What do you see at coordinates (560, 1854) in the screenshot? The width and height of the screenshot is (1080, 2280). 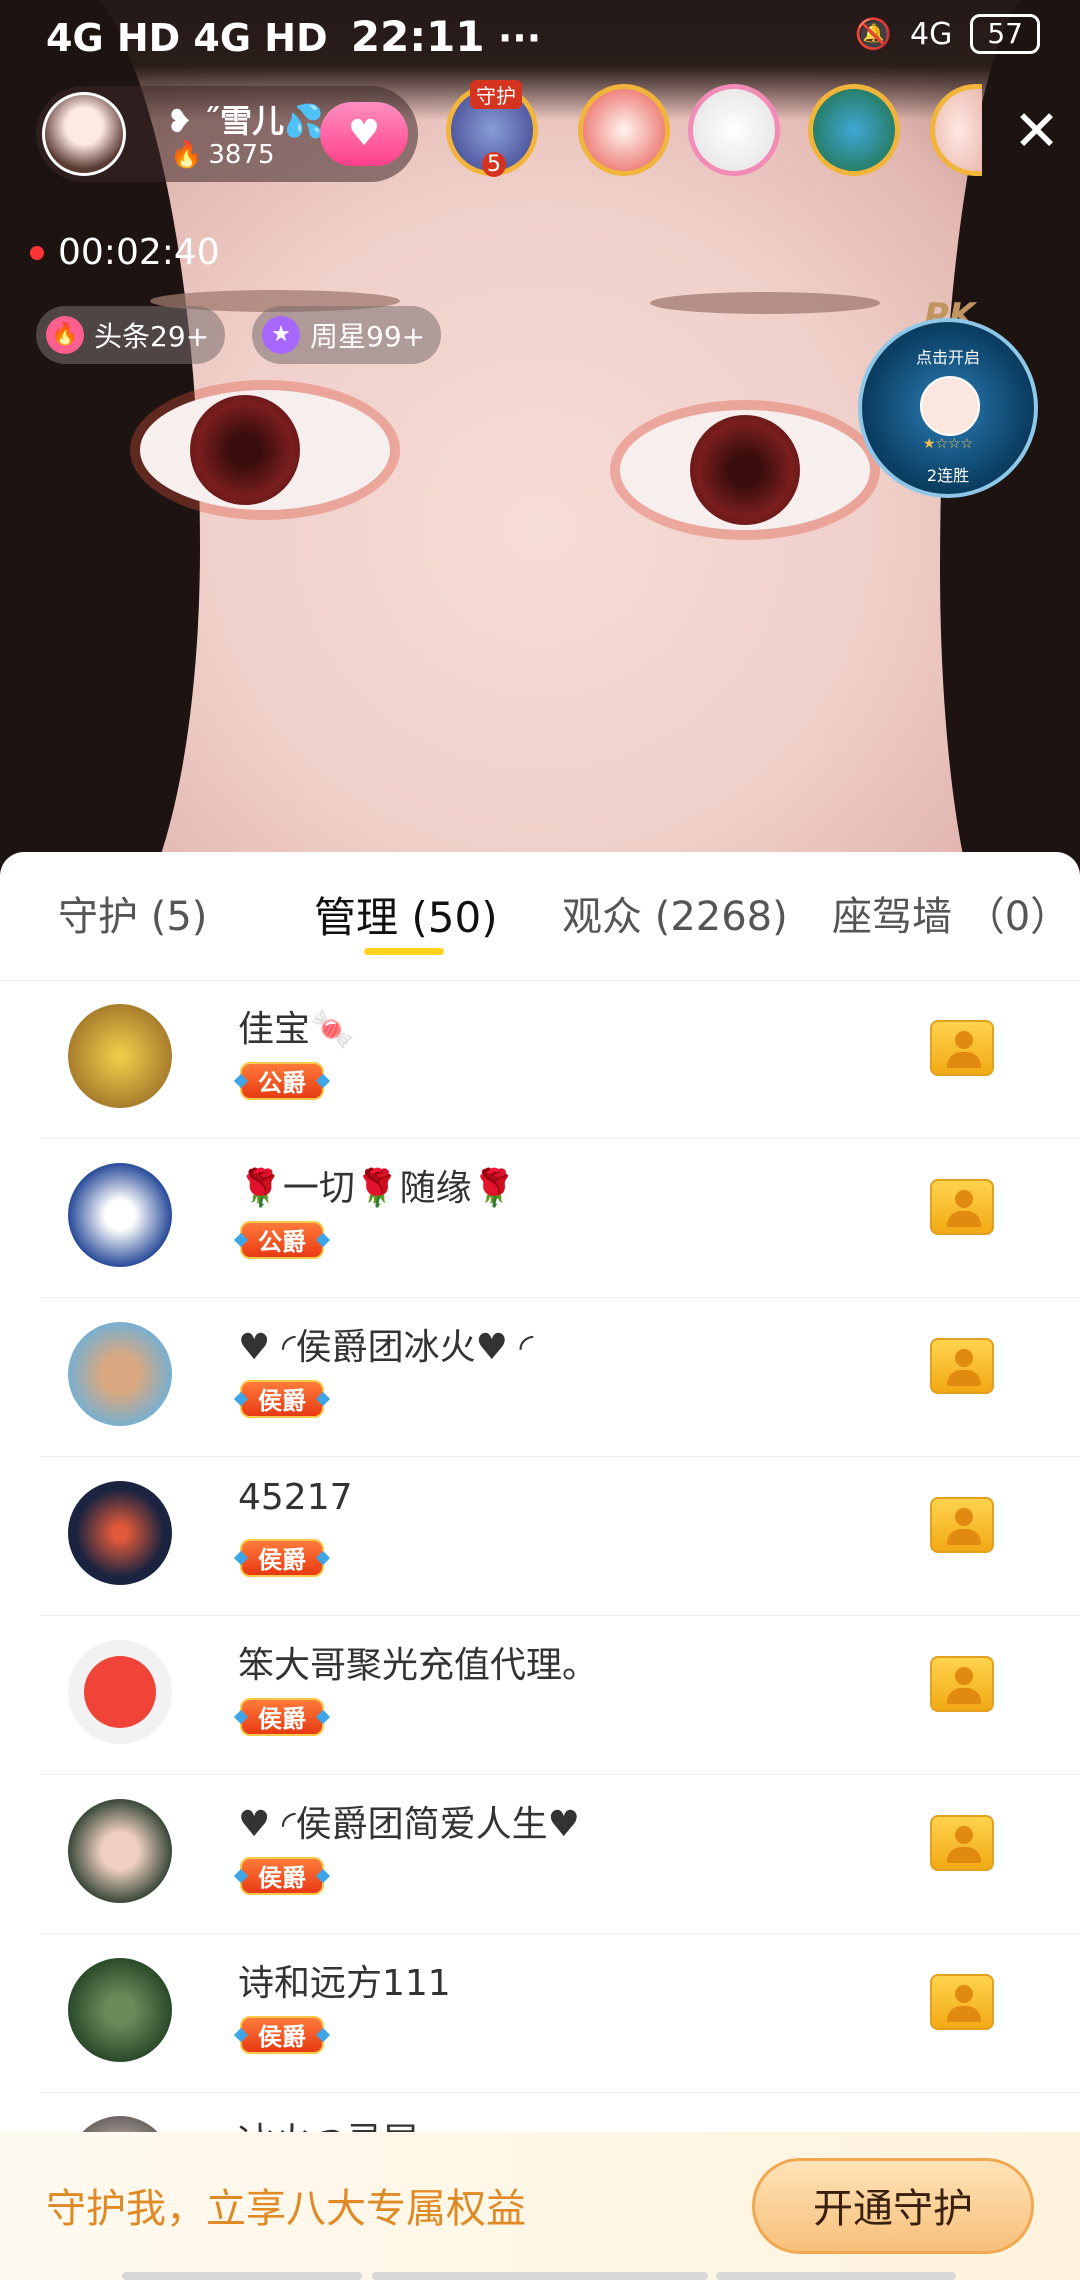 I see `list-item: ♥ ◜侯爵团简爱人生♥ 侯爵` at bounding box center [560, 1854].